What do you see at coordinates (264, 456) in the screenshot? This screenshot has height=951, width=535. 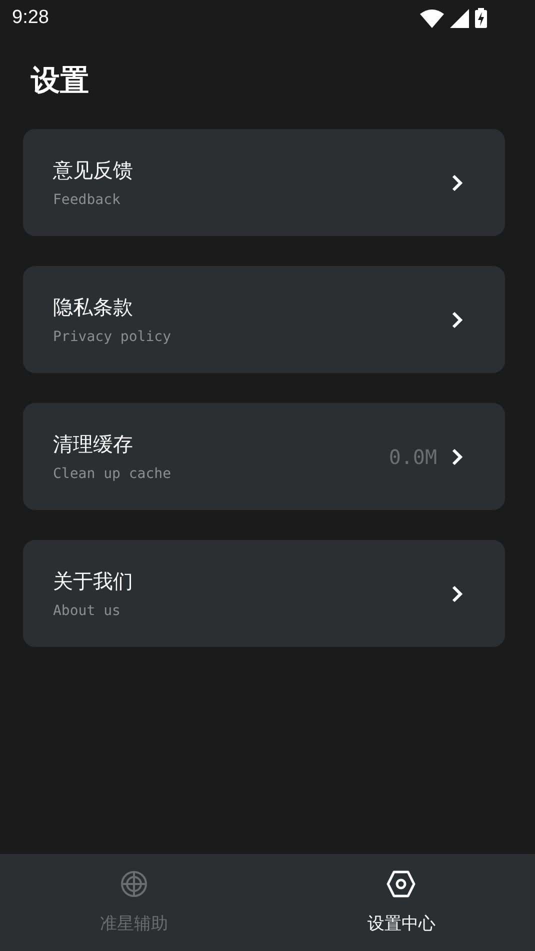 I see `settings-row: 清理缓存 Clean up cache 0.0M` at bounding box center [264, 456].